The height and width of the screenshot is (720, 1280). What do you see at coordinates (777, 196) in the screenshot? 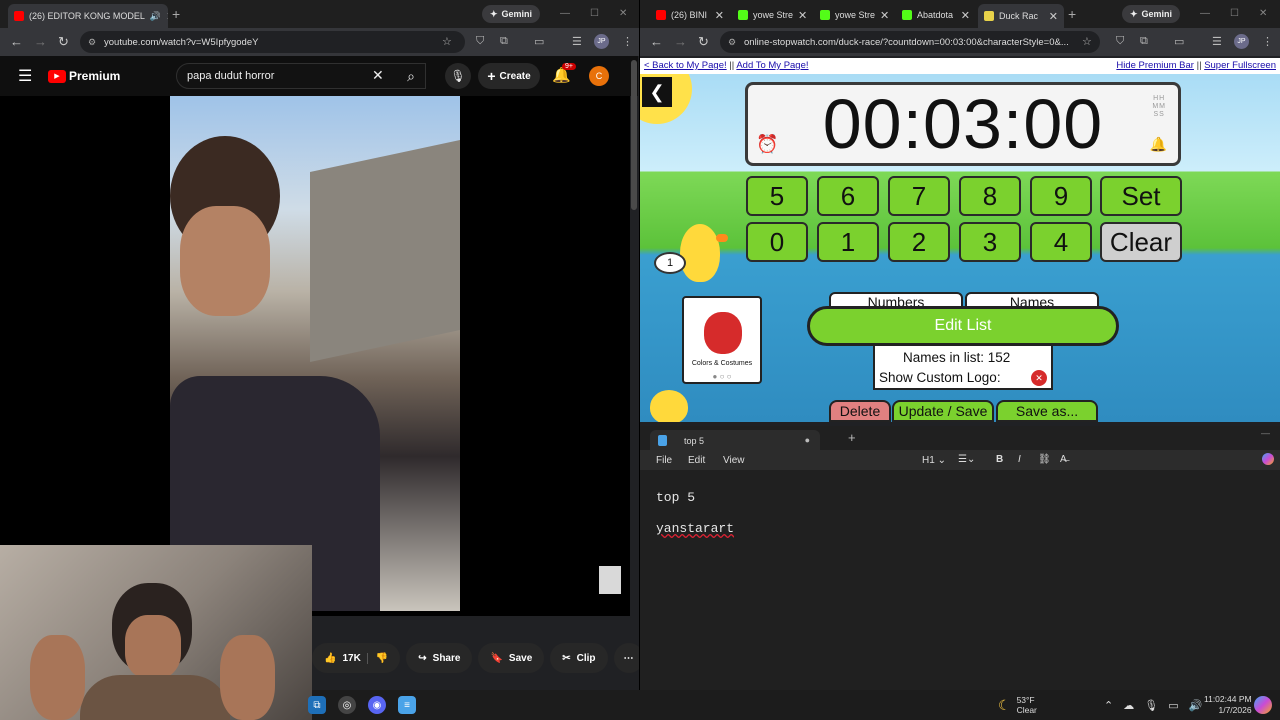
I see `key-5: 5` at bounding box center [777, 196].